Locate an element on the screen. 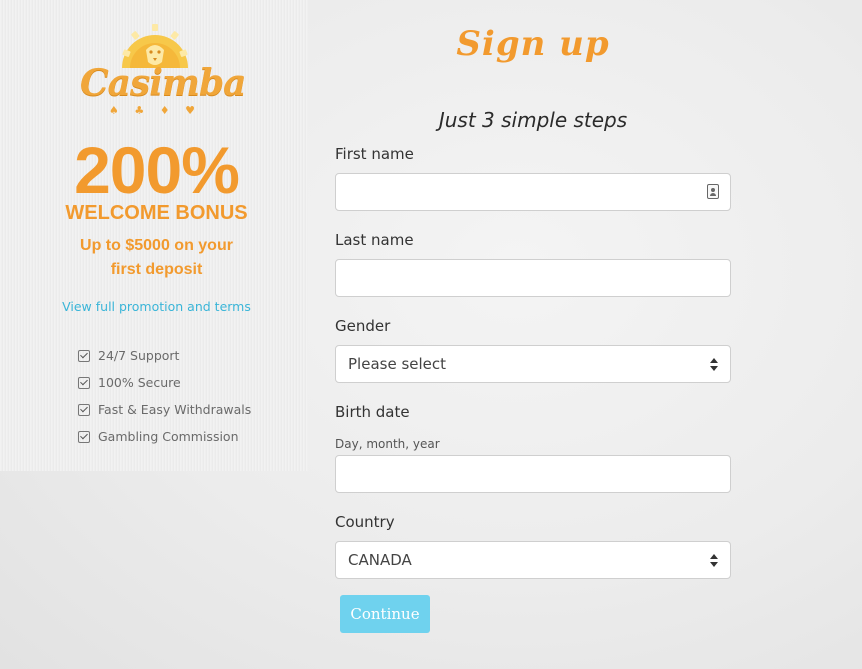 Image resolution: width=862 pixels, height=669 pixels. bonus-detail: Up to $5000 on your first deposit is located at coordinates (156, 257).